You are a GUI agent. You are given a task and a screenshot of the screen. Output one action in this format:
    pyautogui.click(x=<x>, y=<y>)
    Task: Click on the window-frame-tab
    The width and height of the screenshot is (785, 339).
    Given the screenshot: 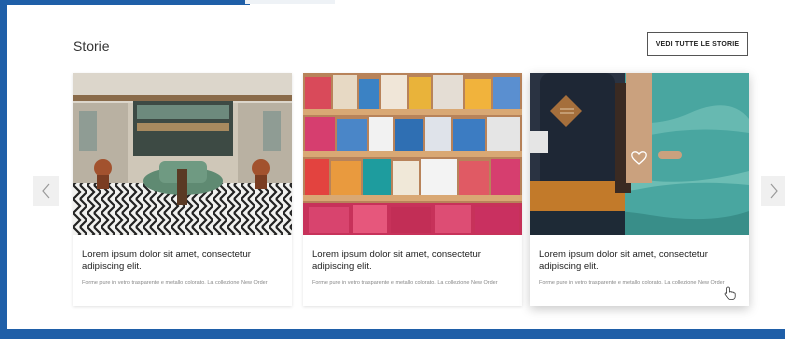 What is the action you would take?
    pyautogui.click(x=290, y=2)
    